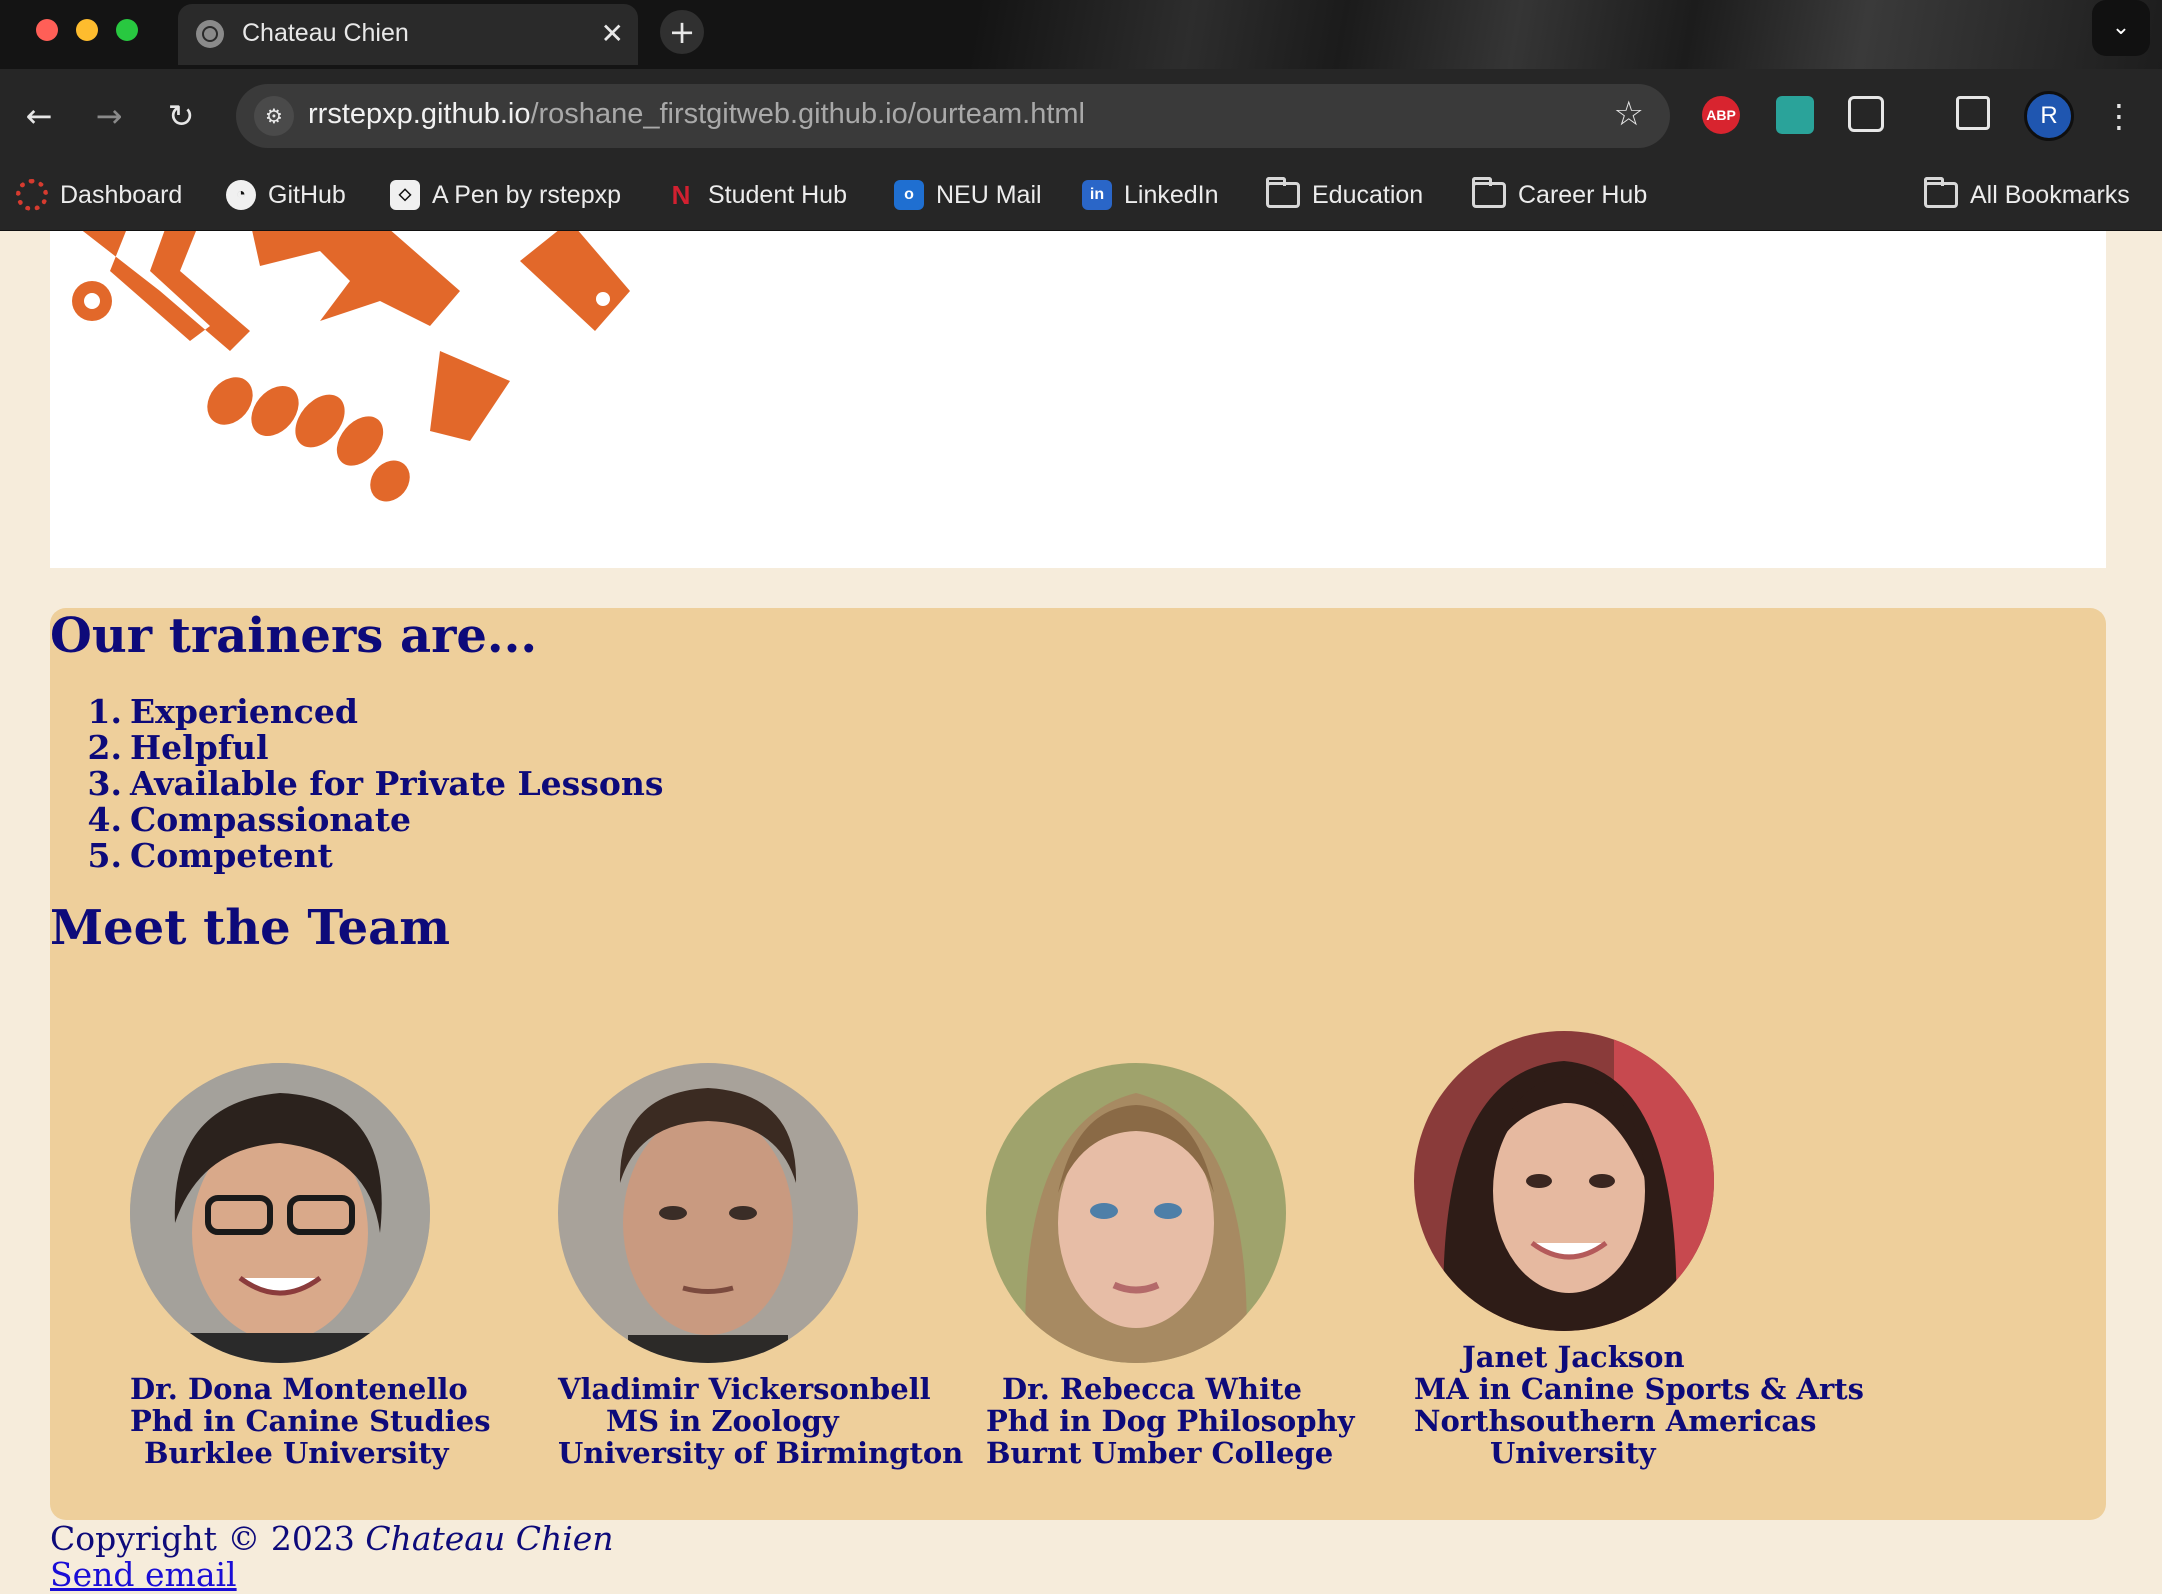 Image resolution: width=2162 pixels, height=1594 pixels. What do you see at coordinates (909, 195) in the screenshot?
I see `outlook-icon: o` at bounding box center [909, 195].